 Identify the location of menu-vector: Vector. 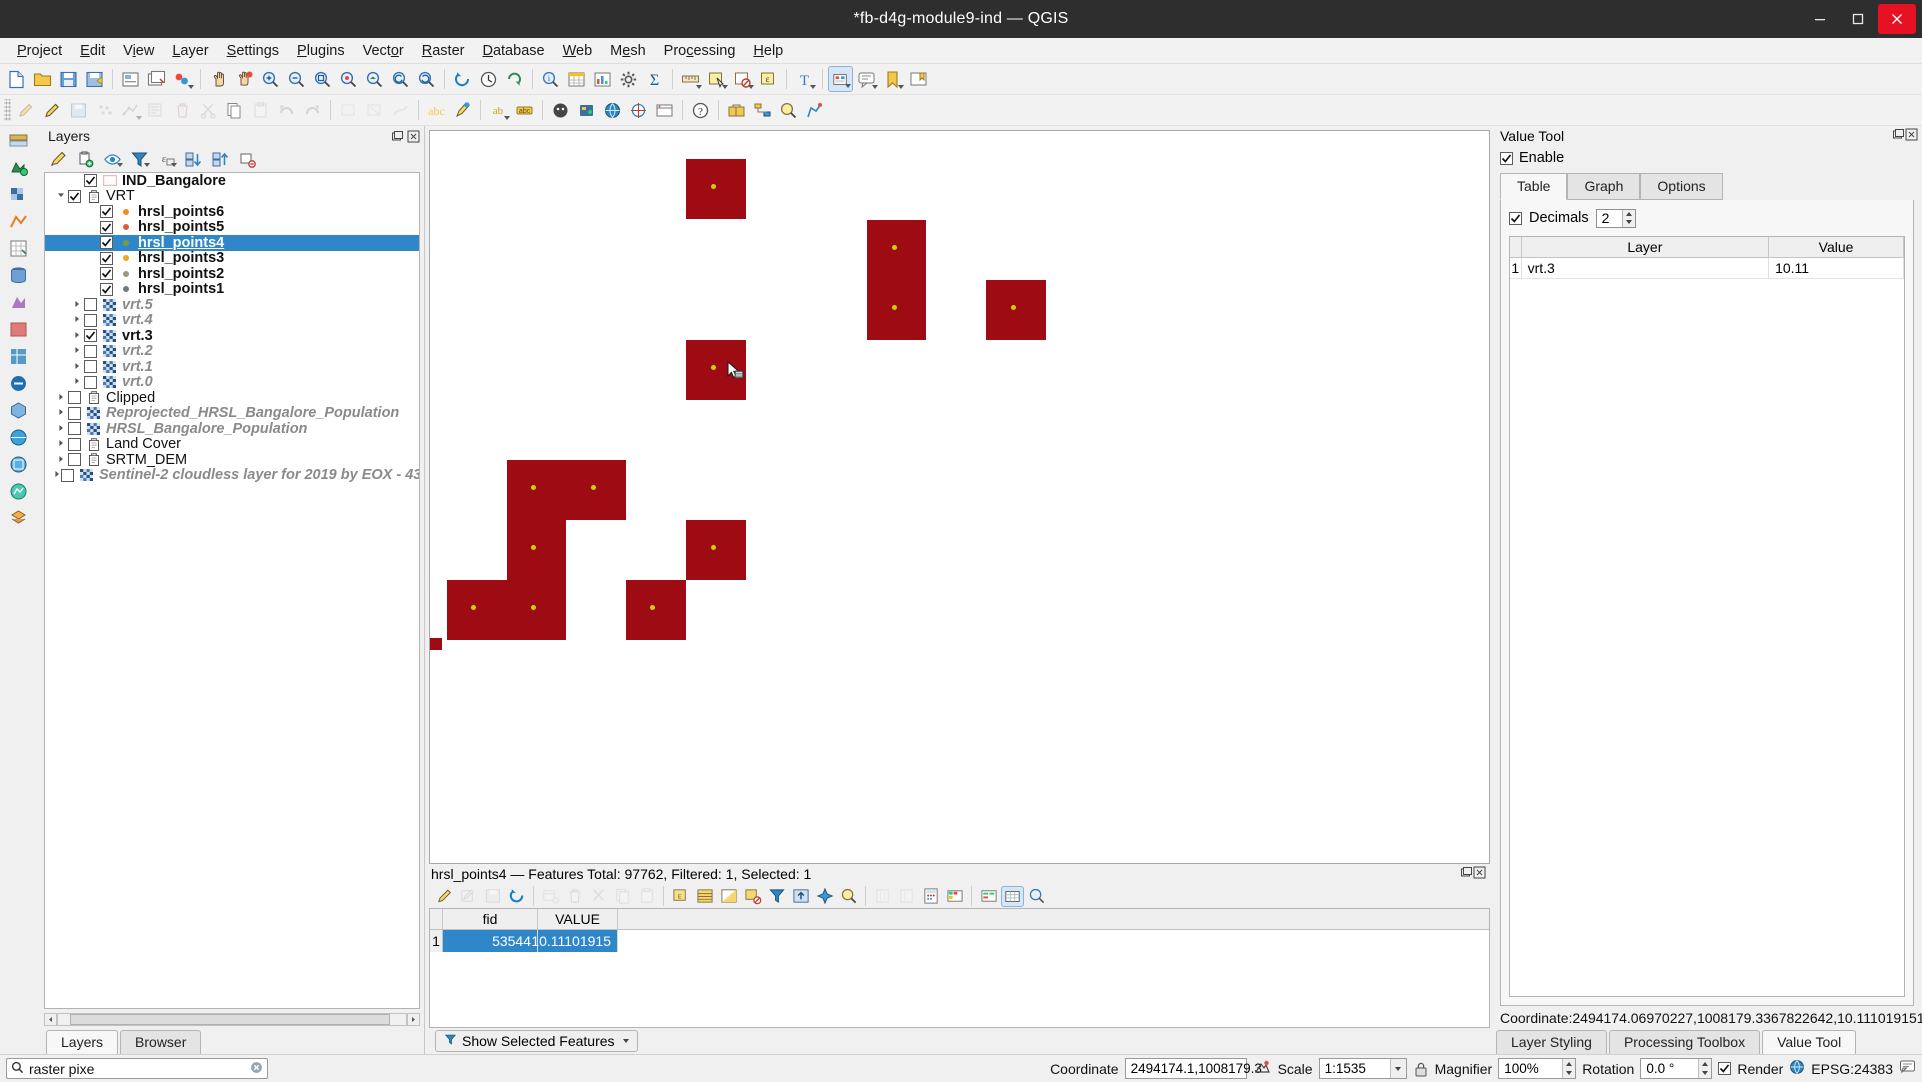
(383, 51).